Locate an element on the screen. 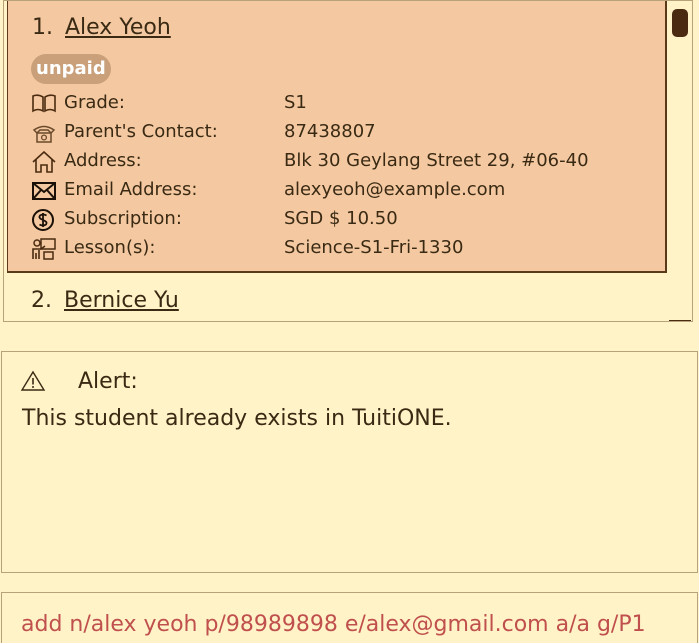 Image resolution: width=699 pixels, height=643 pixels. list-scrollbar is located at coordinates (680, 161).